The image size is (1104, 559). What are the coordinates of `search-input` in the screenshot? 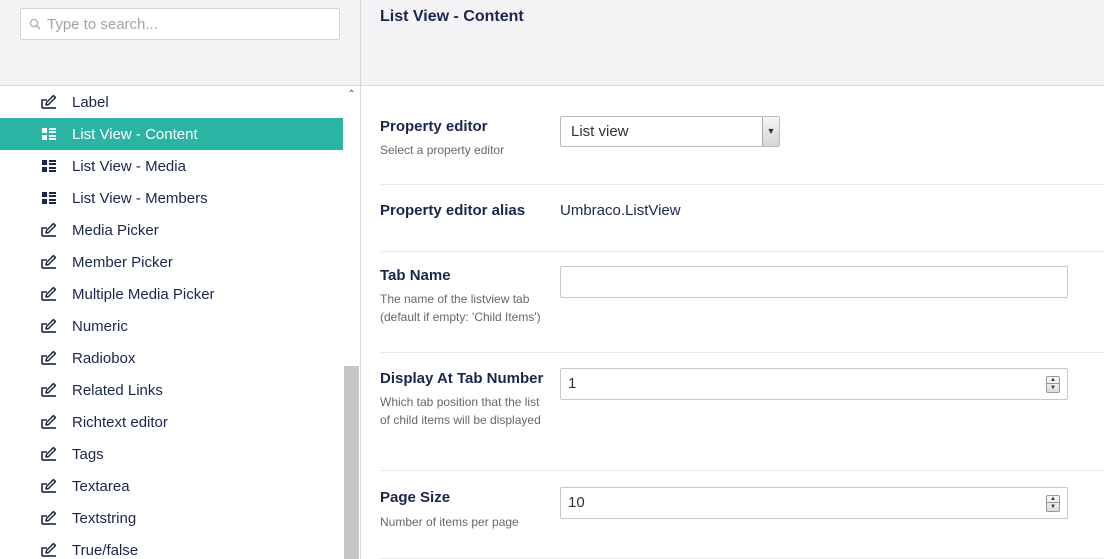 It's located at (192, 24).